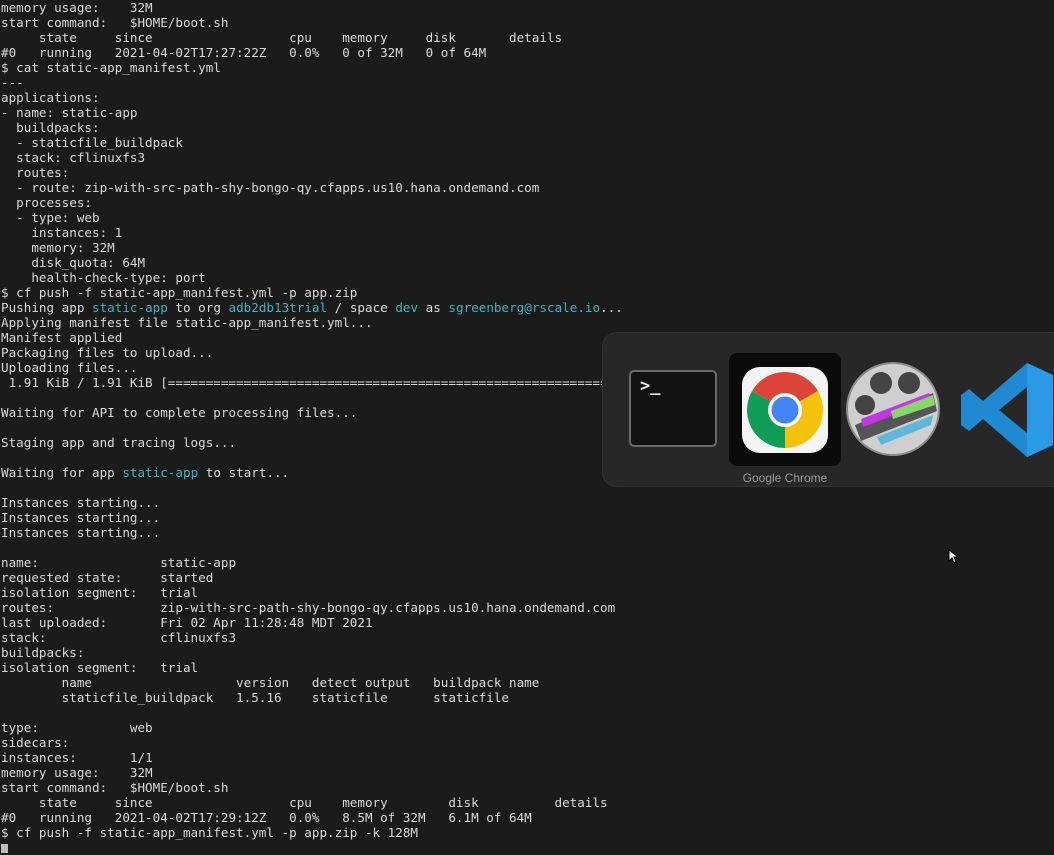  Describe the element at coordinates (69, 112) in the screenshot. I see `terminal-line: - name: static-app` at that location.